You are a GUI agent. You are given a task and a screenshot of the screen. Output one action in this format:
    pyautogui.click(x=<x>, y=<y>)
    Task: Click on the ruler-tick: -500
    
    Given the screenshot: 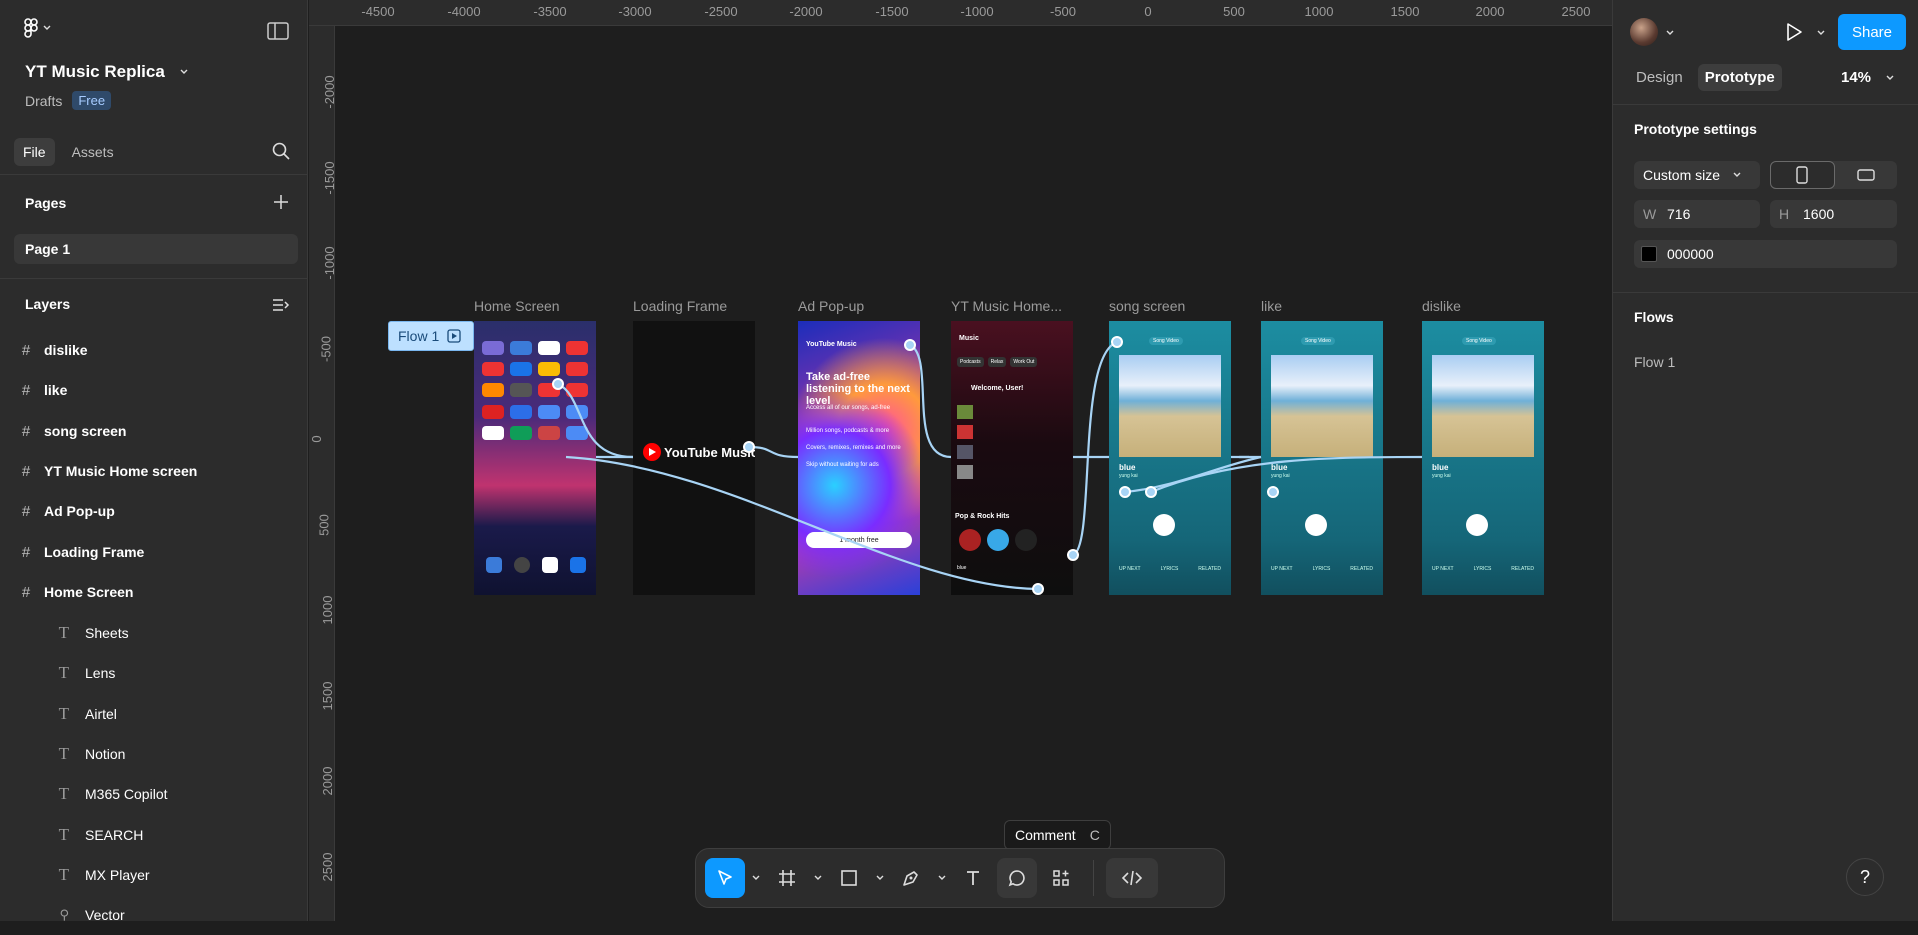 What is the action you would take?
    pyautogui.click(x=1063, y=11)
    